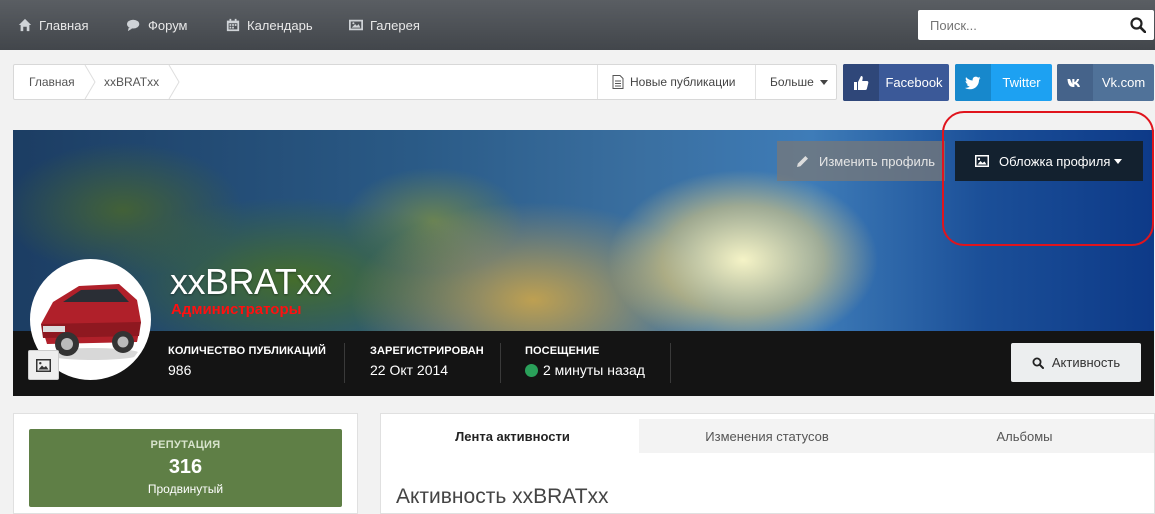 The image size is (1155, 514). Describe the element at coordinates (1018, 25) in the screenshot. I see `search-input` at that location.